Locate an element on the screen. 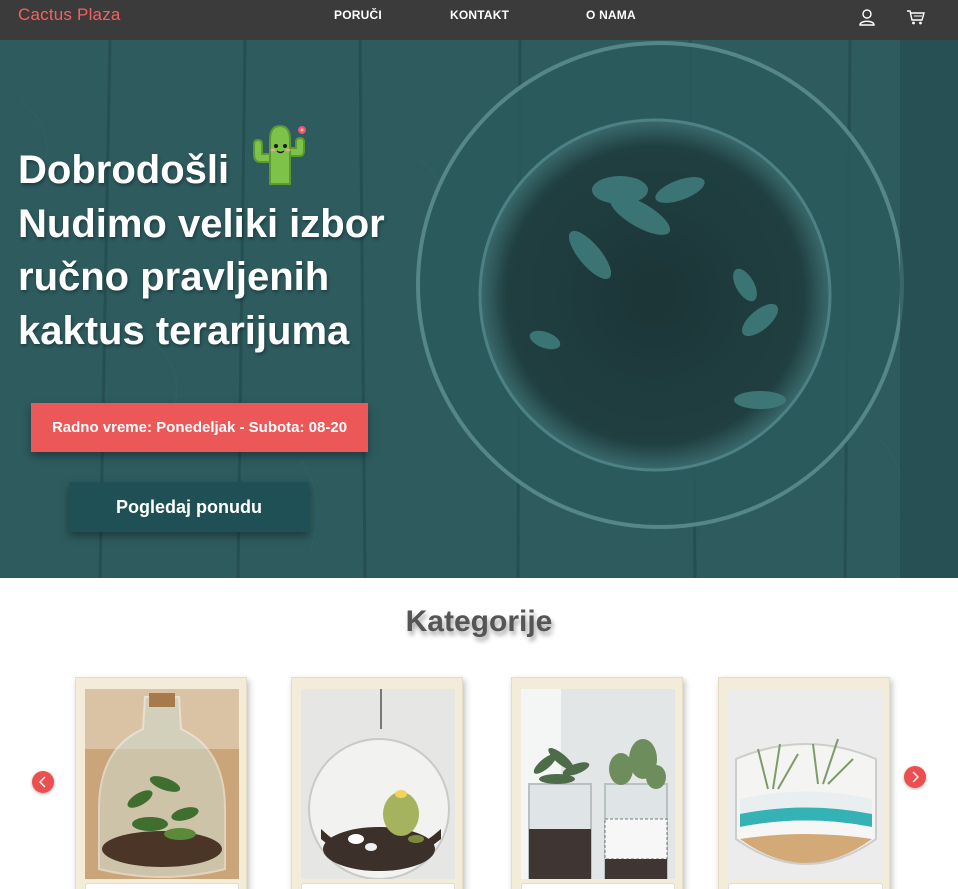 The width and height of the screenshot is (958, 889). chevron-right-icon is located at coordinates (915, 777).